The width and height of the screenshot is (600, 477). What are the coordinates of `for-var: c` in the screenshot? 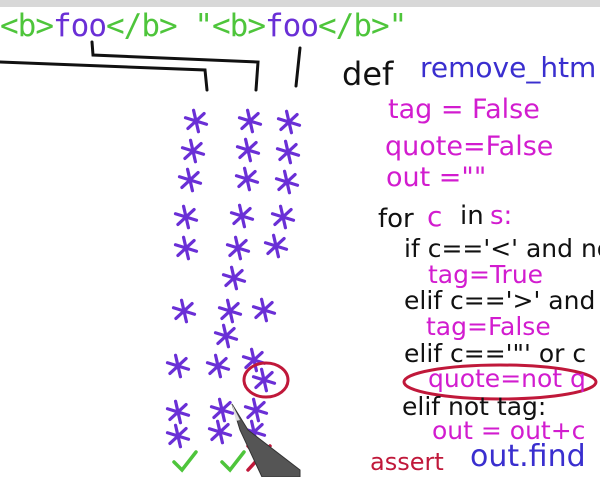 It's located at (435, 216).